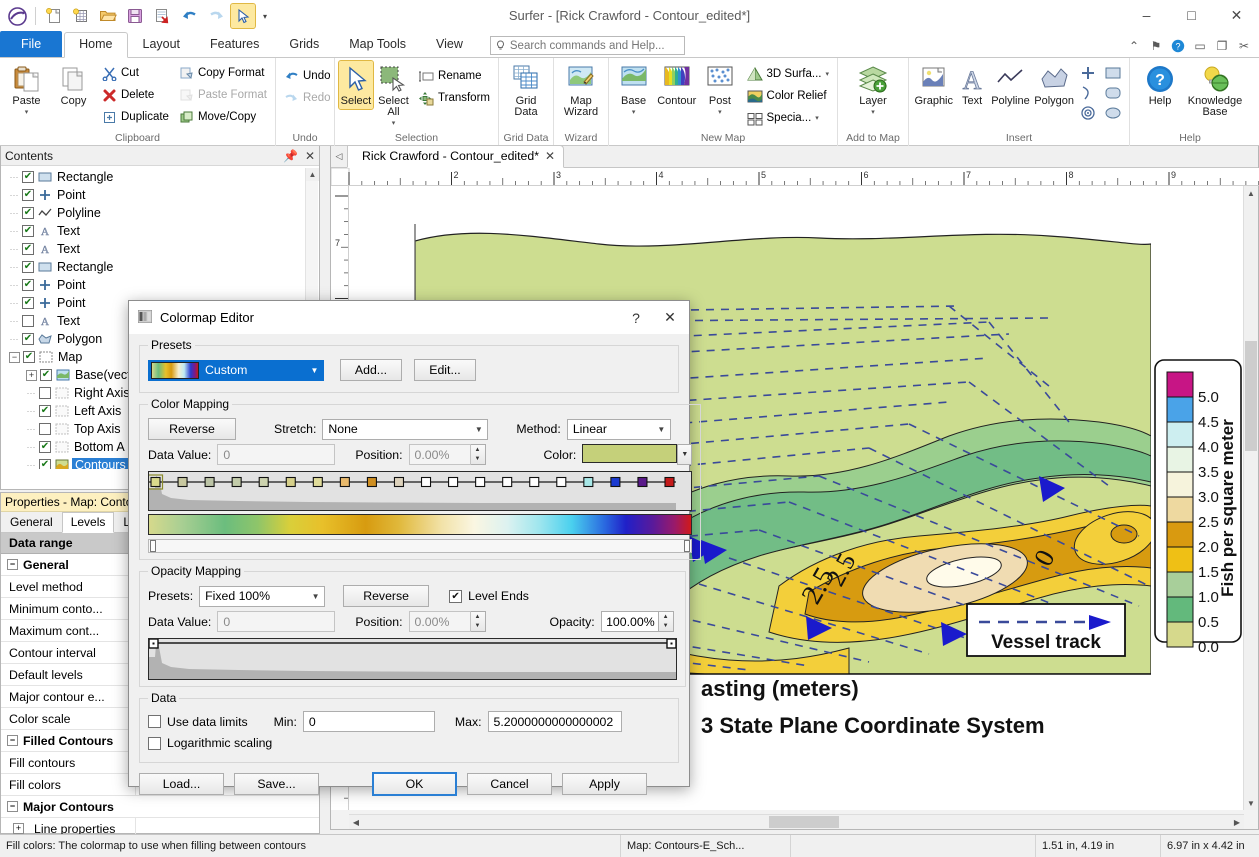 This screenshot has width=1259, height=857. I want to click on ribbon-collapse-icon: ⌃, so click(1134, 46).